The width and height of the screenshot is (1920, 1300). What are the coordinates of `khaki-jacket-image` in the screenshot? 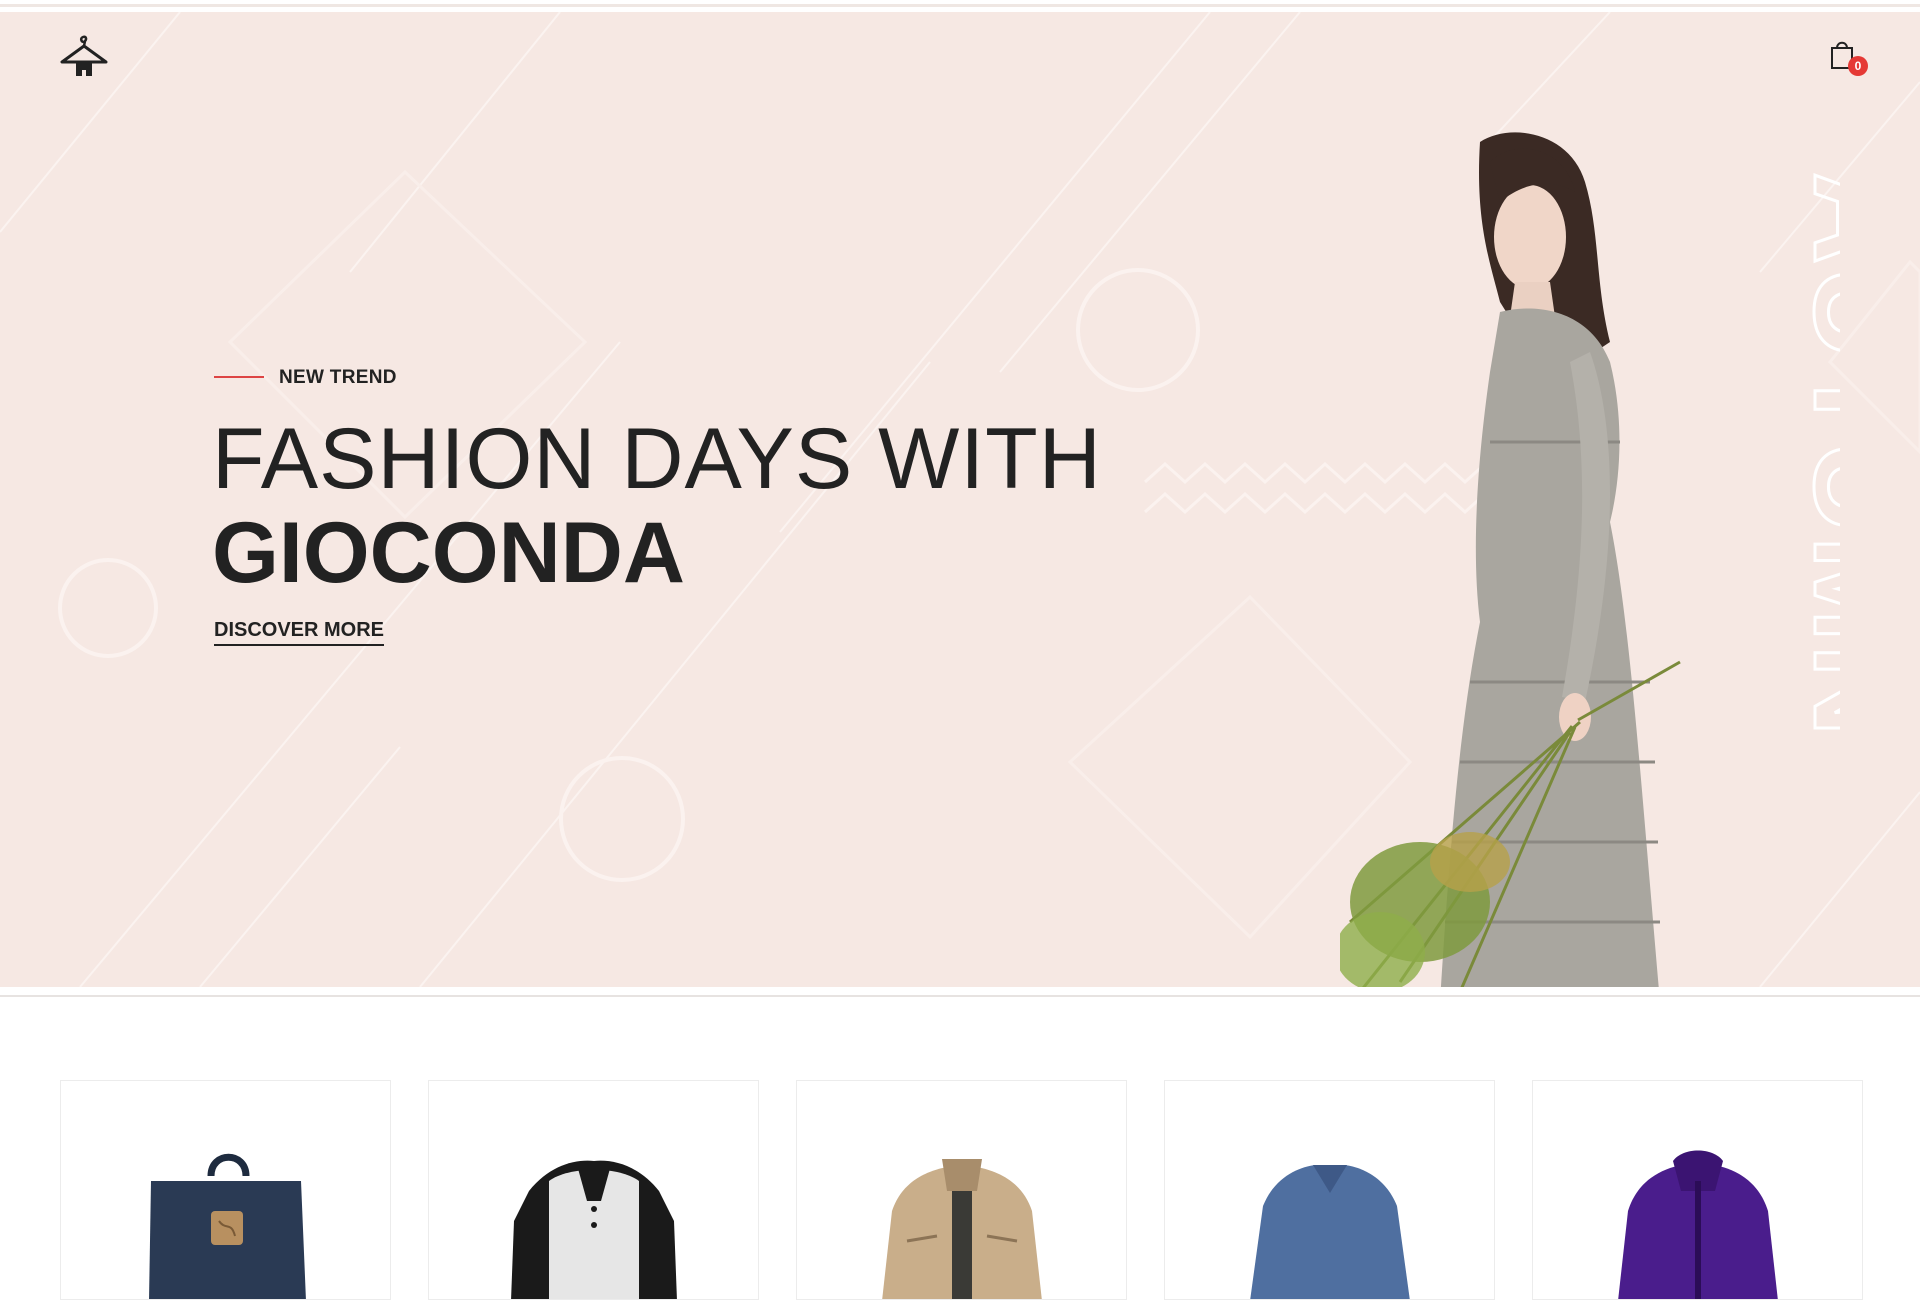 It's located at (962, 1229).